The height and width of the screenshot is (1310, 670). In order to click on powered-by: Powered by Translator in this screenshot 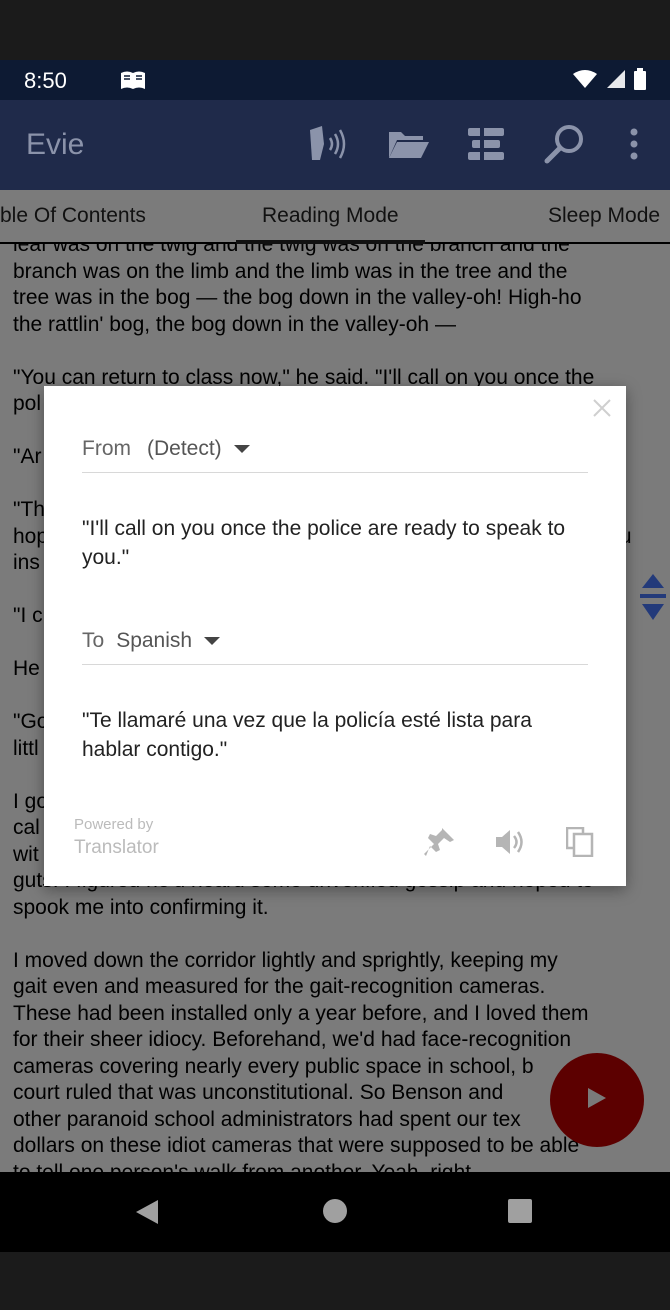, I will do `click(116, 837)`.